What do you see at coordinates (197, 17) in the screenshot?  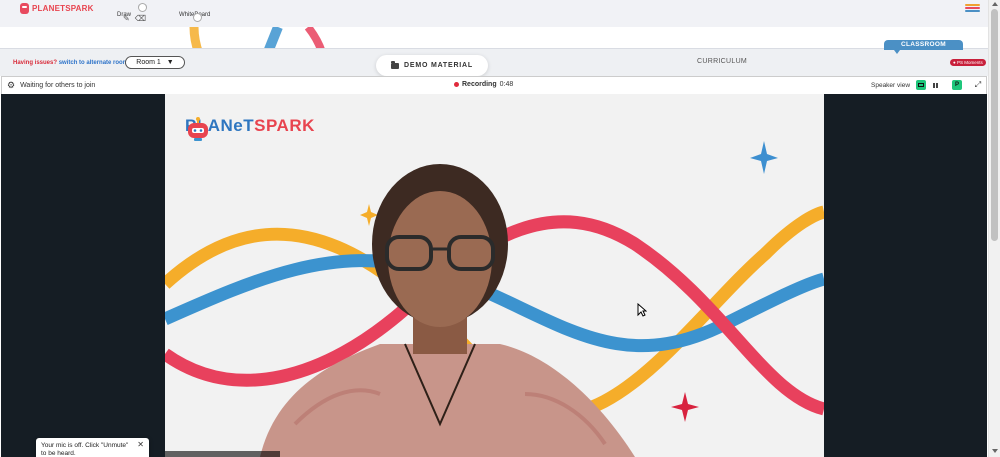 I see `whiteboard-toggle` at bounding box center [197, 17].